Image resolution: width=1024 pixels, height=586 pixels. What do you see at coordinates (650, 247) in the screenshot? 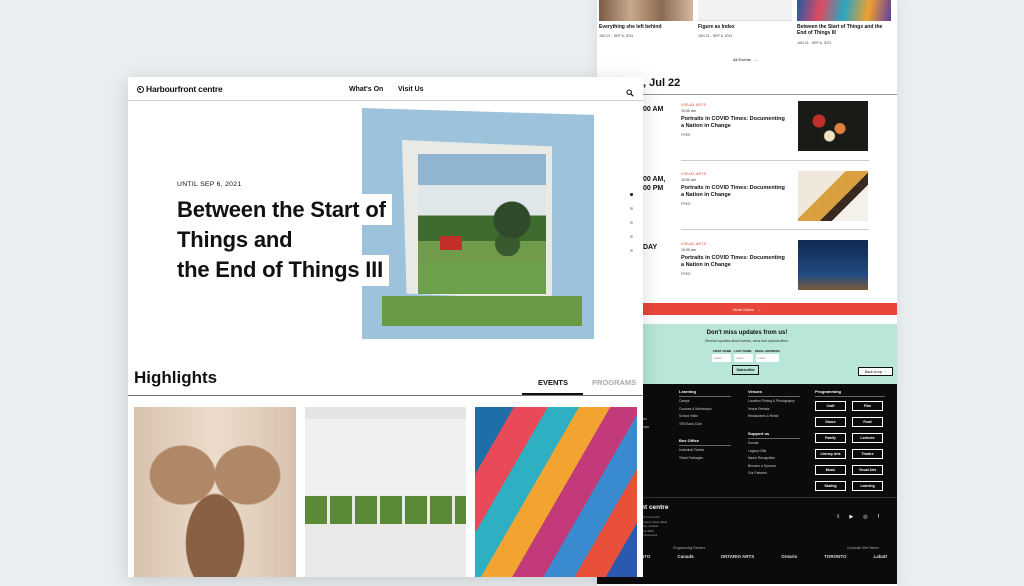
I see `event-time-label: DAY` at bounding box center [650, 247].